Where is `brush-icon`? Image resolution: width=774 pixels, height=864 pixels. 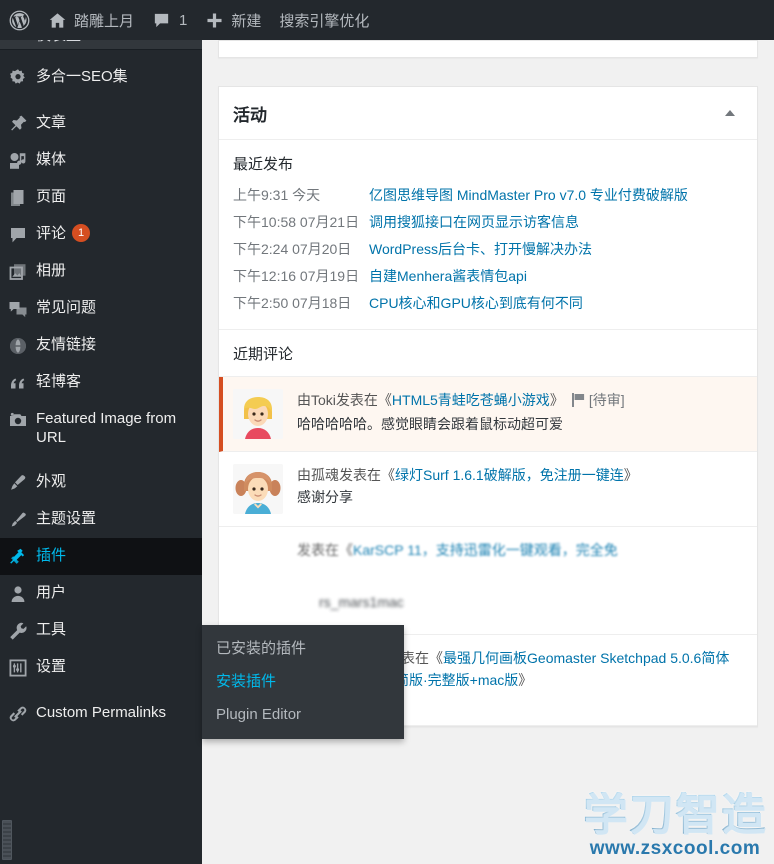
brush-icon is located at coordinates (18, 482).